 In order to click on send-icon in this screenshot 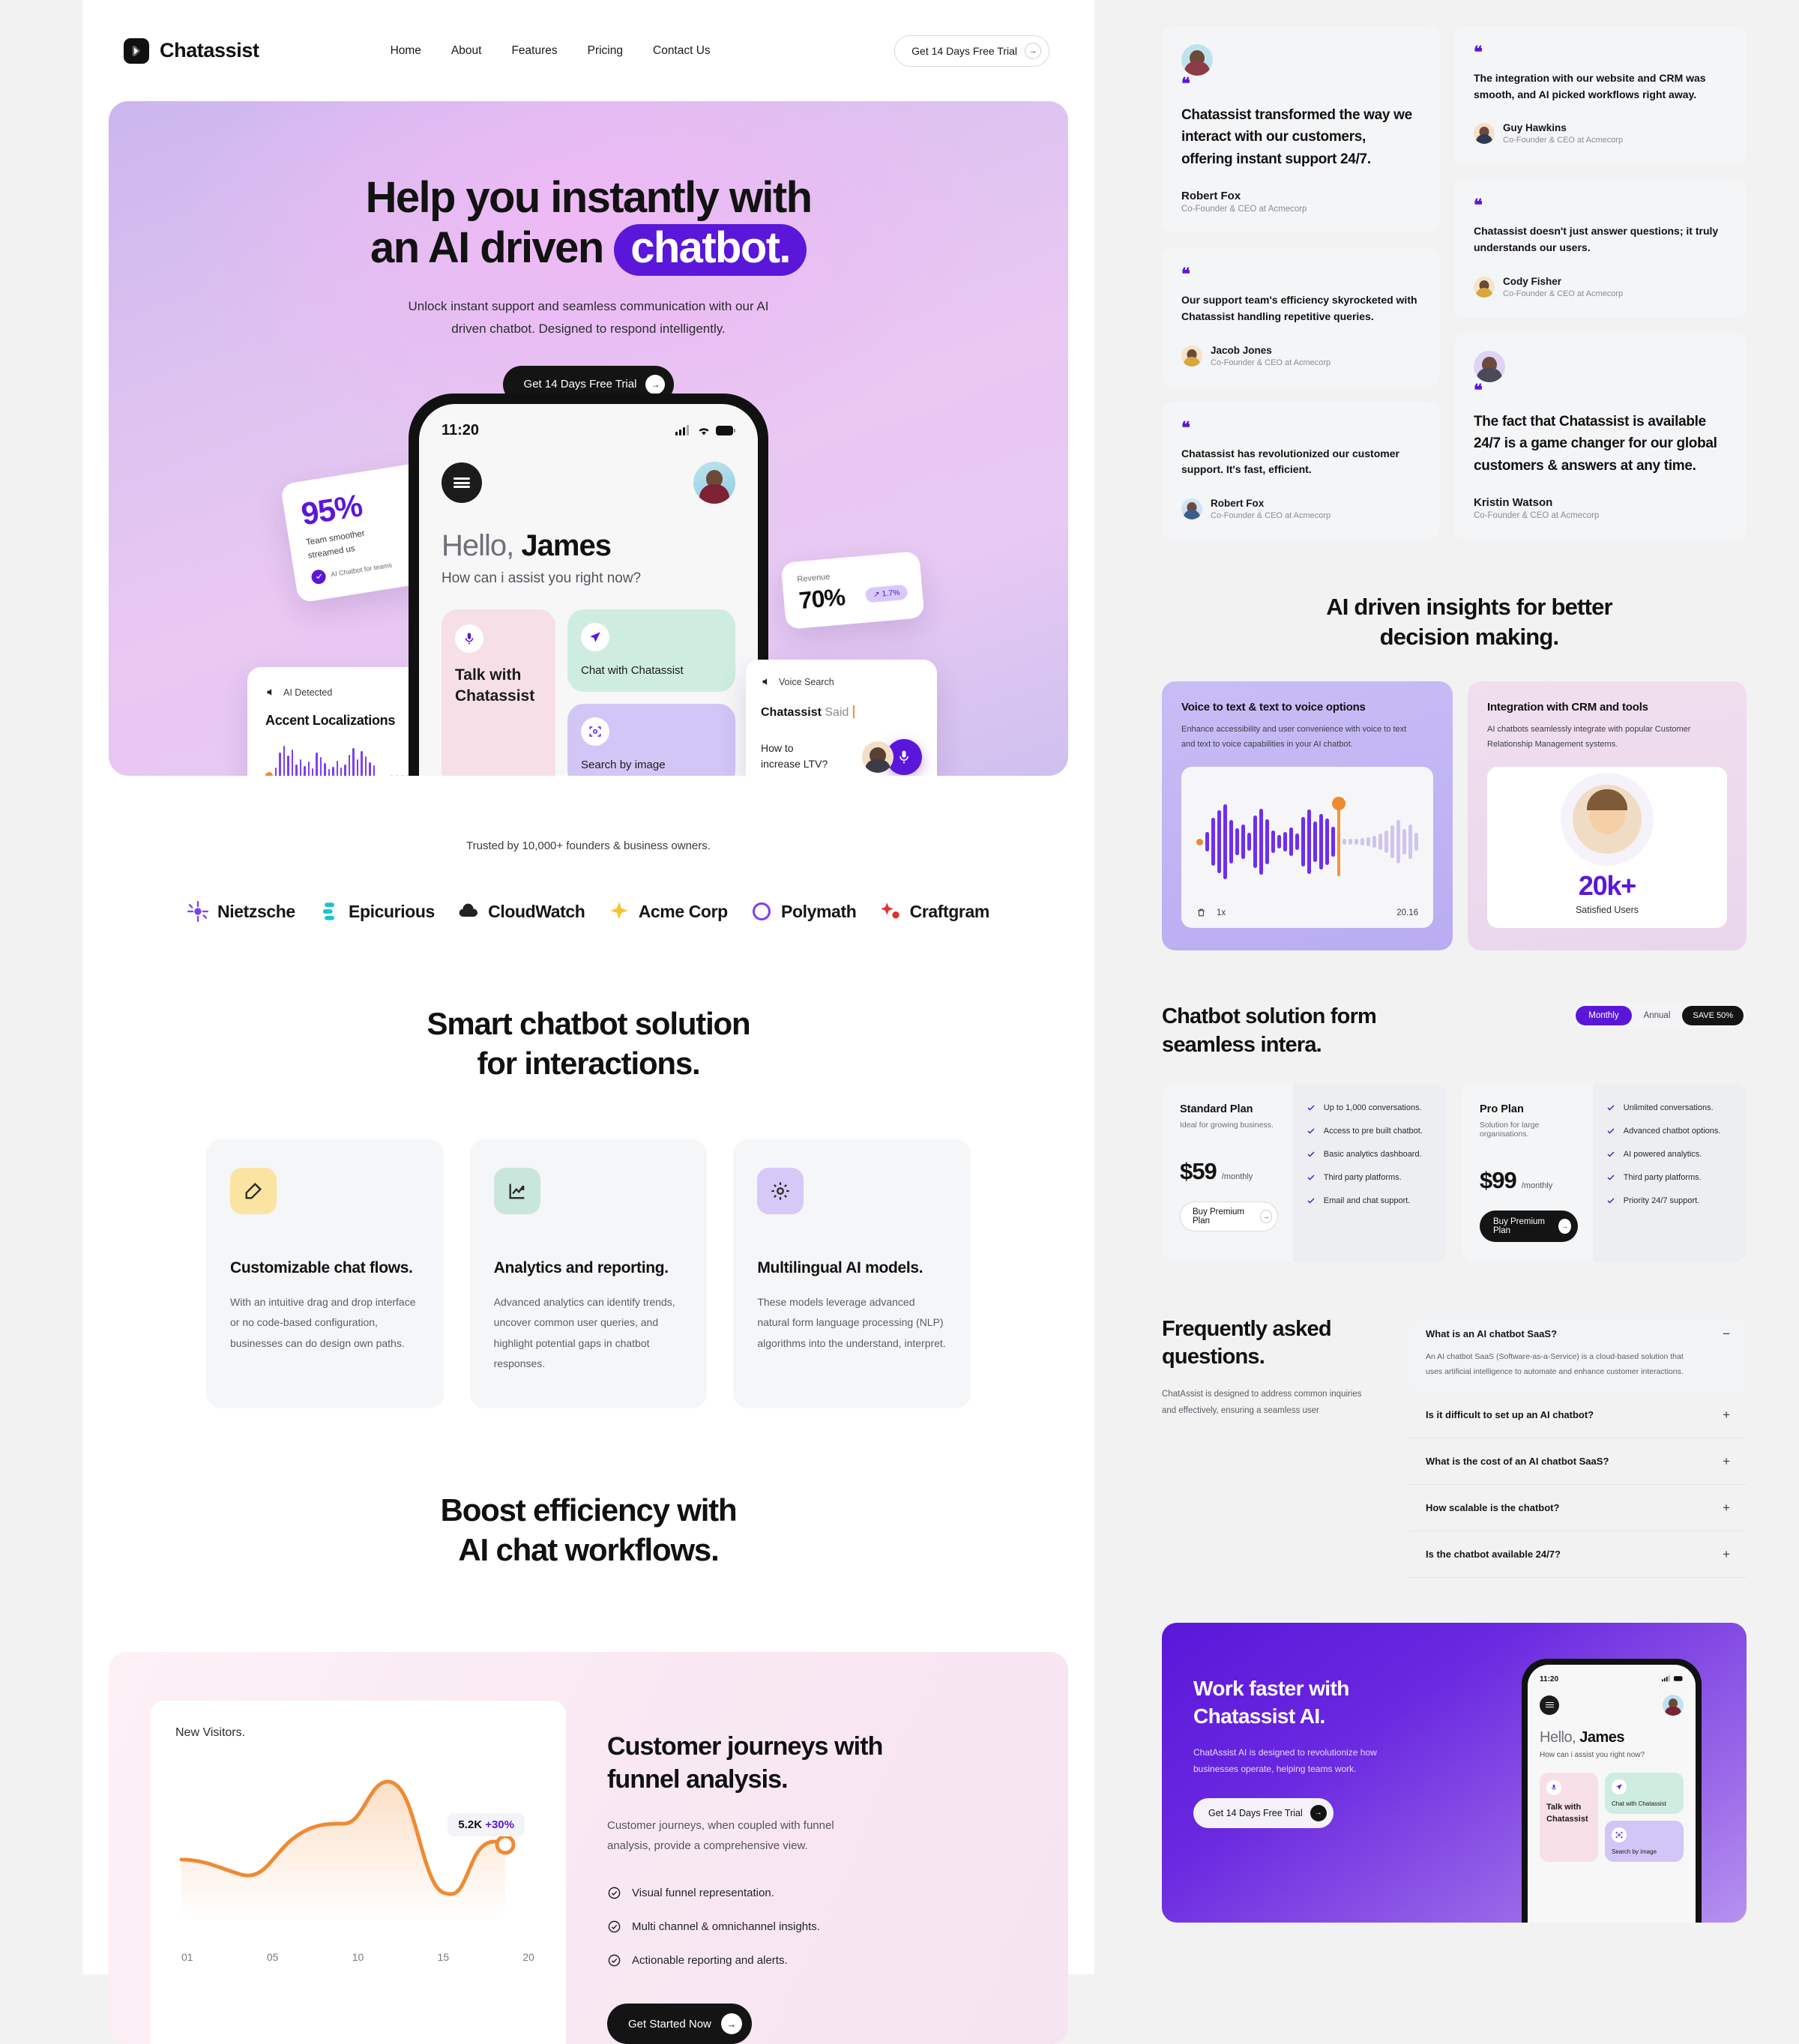, I will do `click(595, 637)`.